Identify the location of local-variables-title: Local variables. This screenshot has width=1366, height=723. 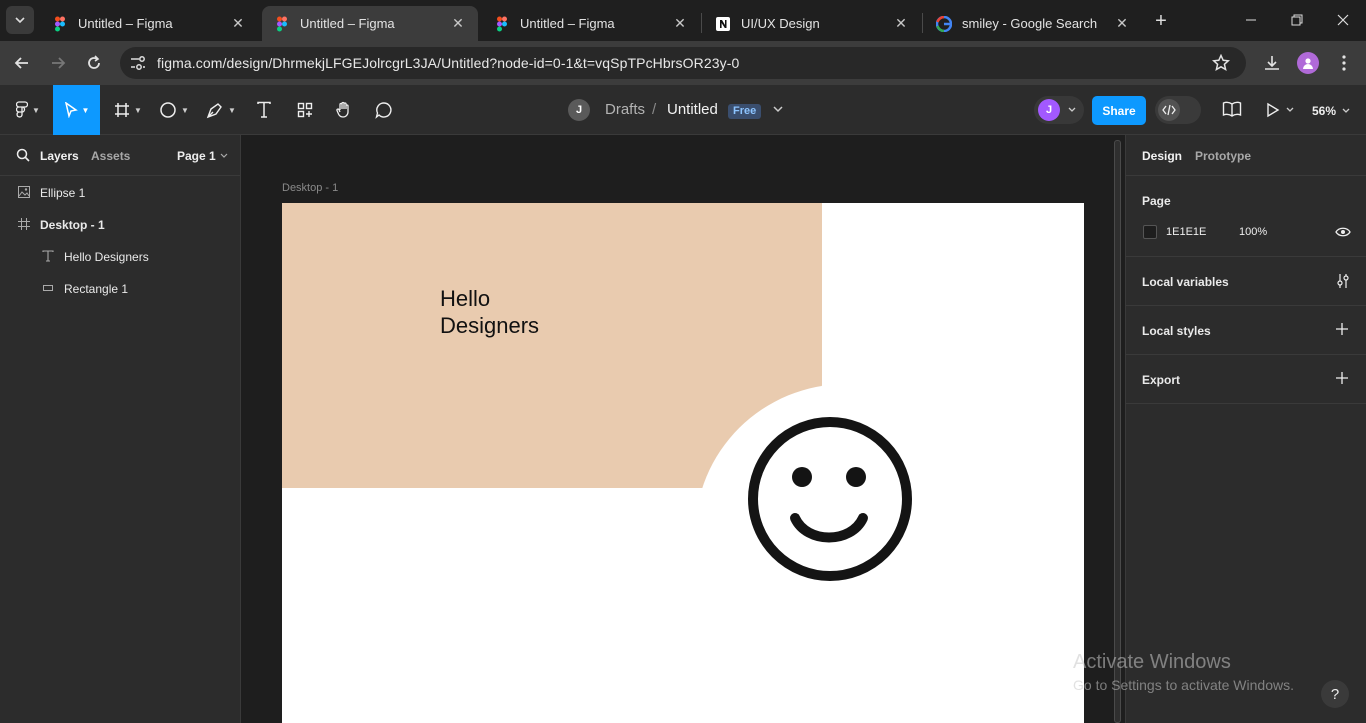
(1185, 282).